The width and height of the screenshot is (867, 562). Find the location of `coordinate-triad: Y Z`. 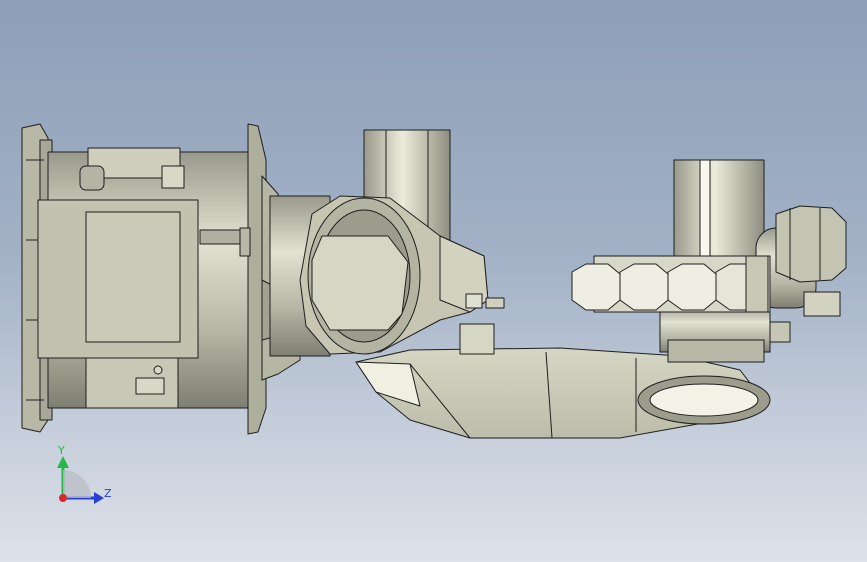

coordinate-triad: Y Z is located at coordinates (84, 474).